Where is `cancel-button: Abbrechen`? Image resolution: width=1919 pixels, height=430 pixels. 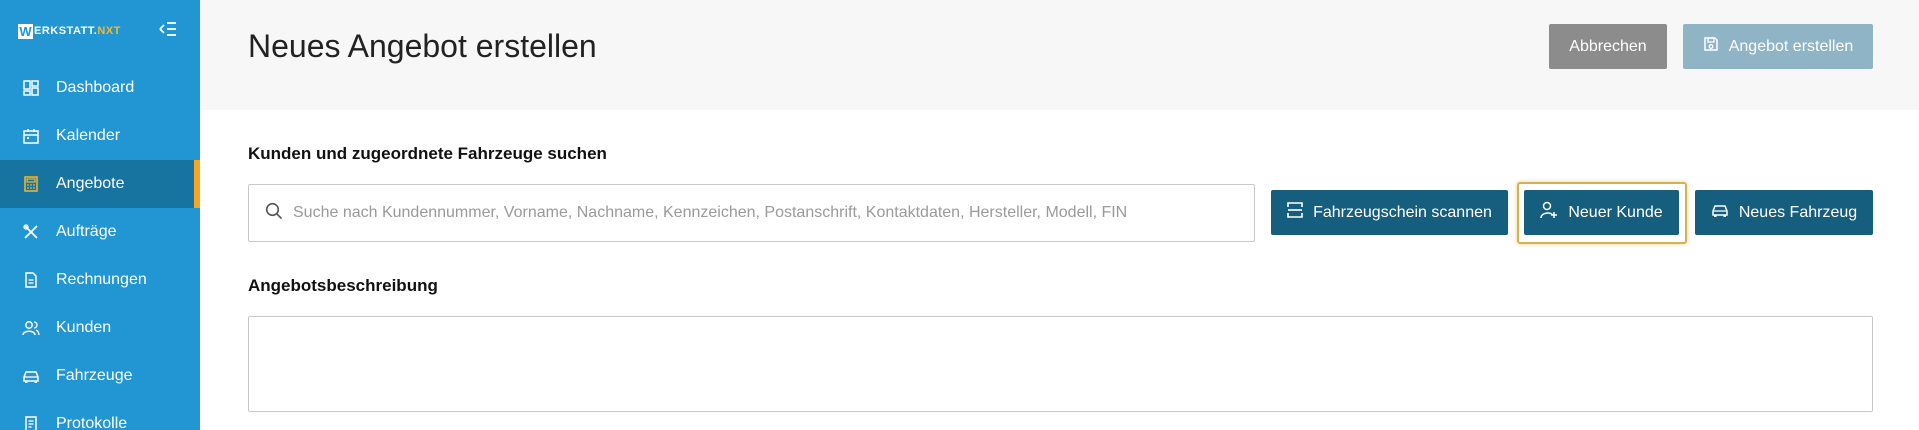
cancel-button: Abbrechen is located at coordinates (1608, 46).